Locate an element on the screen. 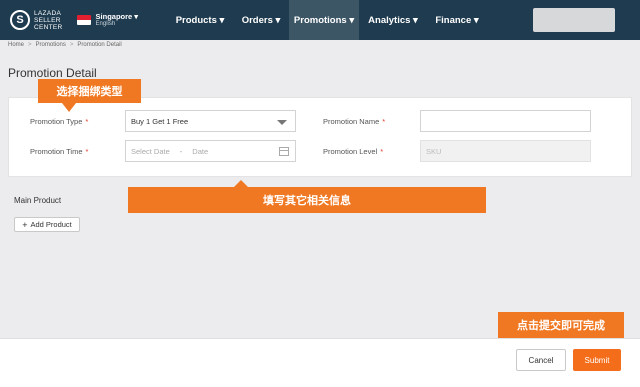  nav-products: Products ▾ is located at coordinates (200, 20).